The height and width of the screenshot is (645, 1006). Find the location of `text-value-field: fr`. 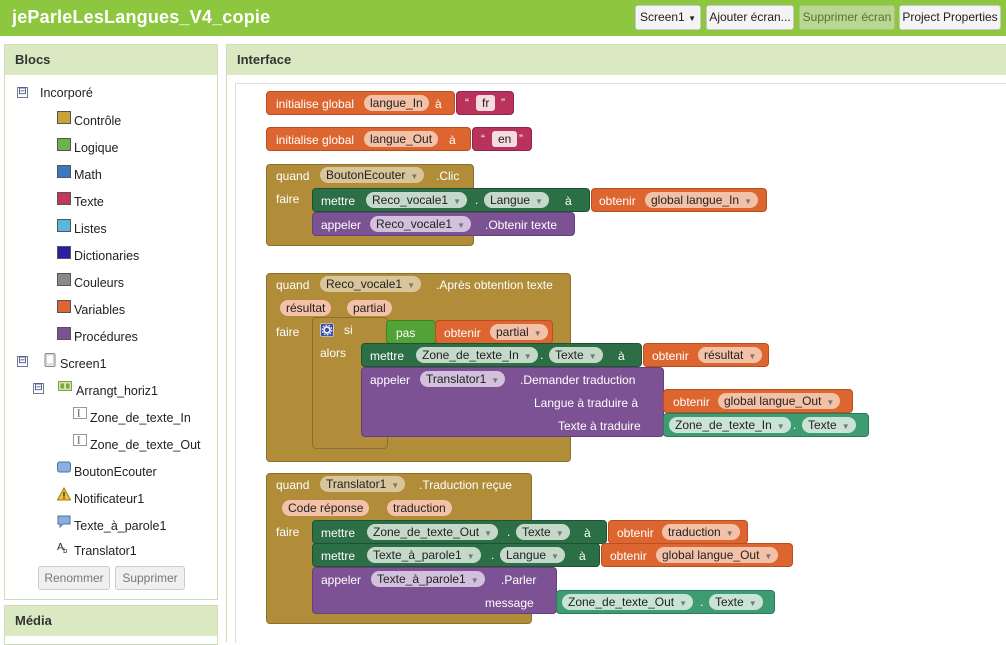

text-value-field: fr is located at coordinates (486, 103).